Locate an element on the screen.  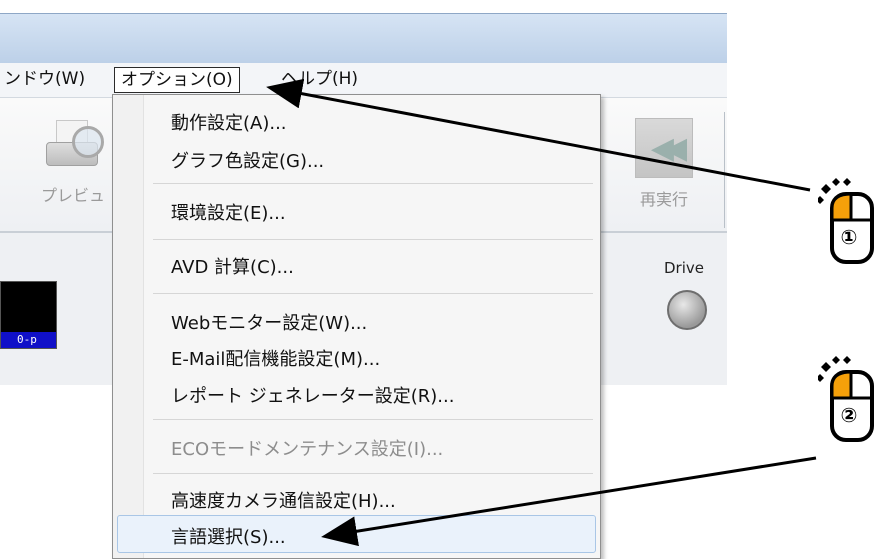
rerun-label: 再実行 is located at coordinates (663, 199).